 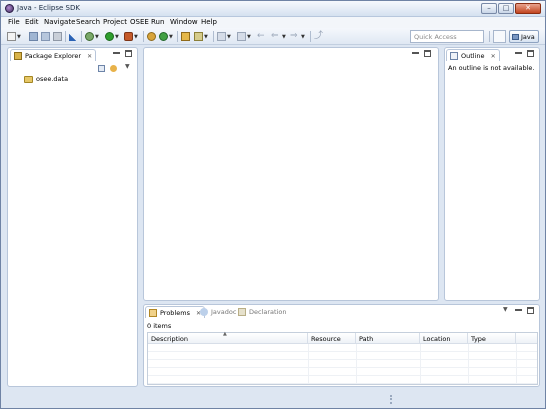 I want to click on menu-window: Window, so click(x=184, y=22).